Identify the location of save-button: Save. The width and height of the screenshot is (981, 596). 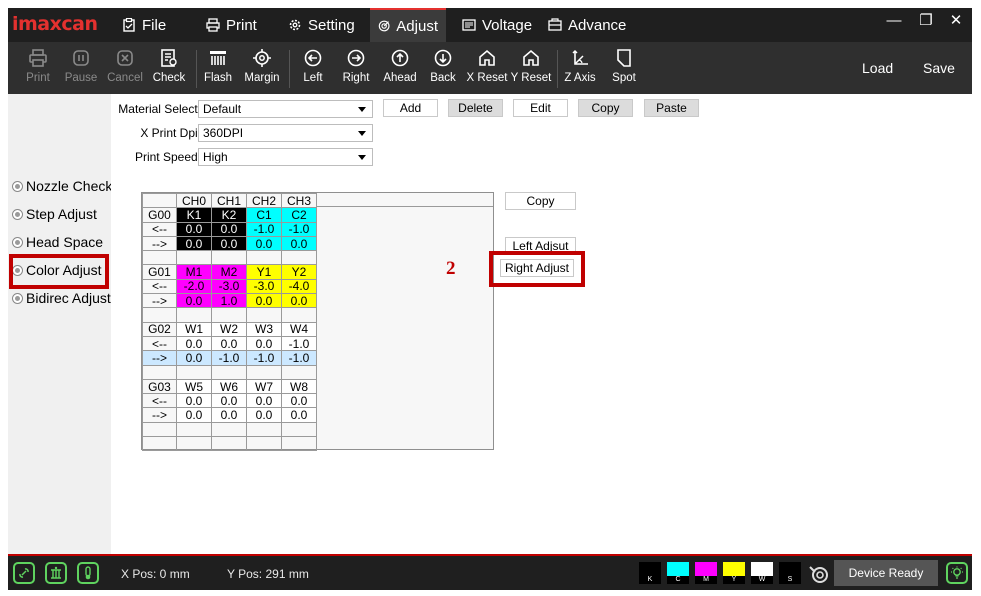
(939, 68).